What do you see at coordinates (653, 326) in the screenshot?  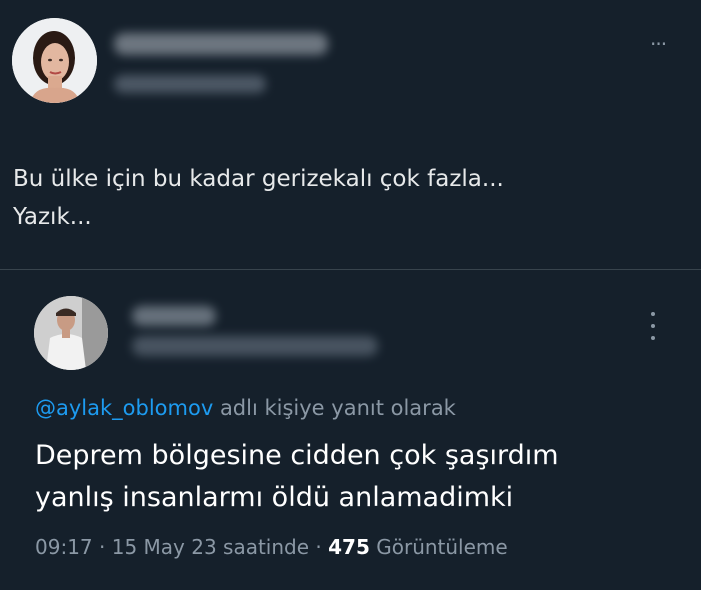 I see `vertical-more-icon` at bounding box center [653, 326].